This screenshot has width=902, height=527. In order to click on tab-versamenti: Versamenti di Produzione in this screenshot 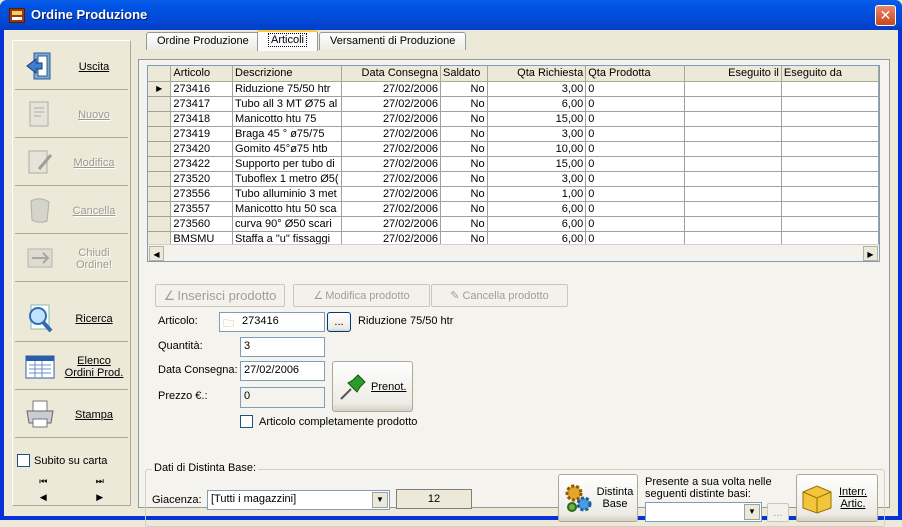, I will do `click(393, 41)`.